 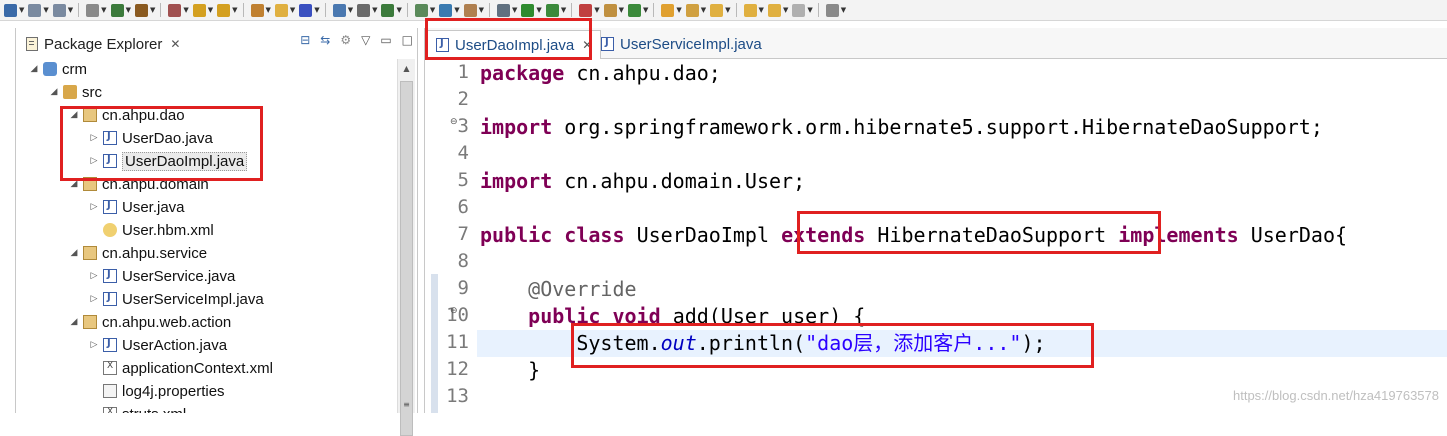 I want to click on package-button: ▼, so click(x=260, y=10).